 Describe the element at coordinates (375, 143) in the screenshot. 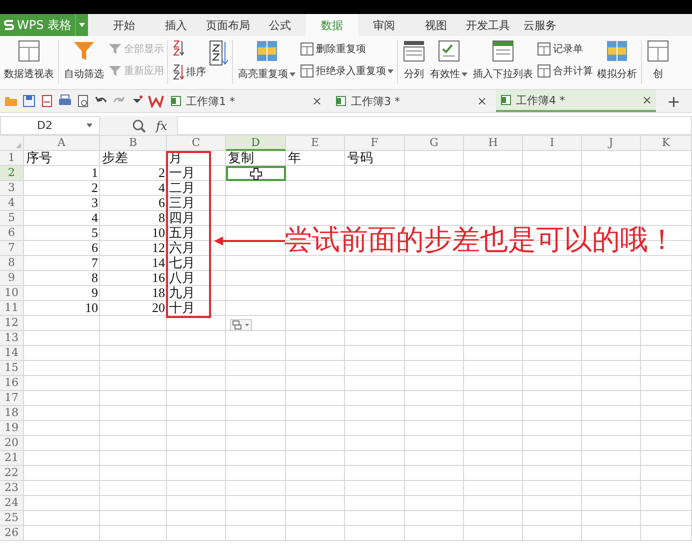

I see `column-header: F` at that location.